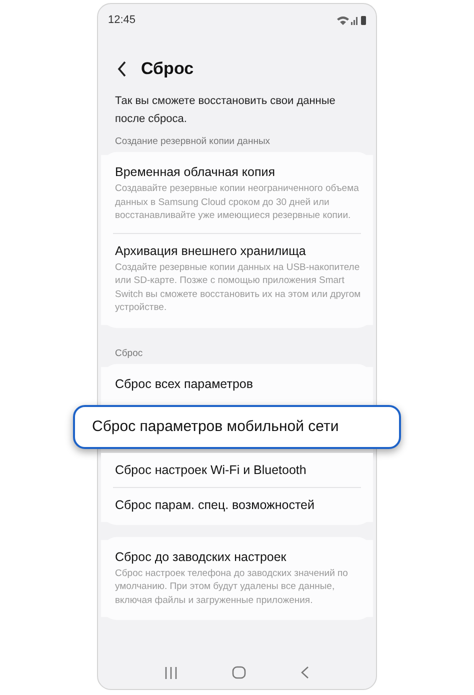 Image resolution: width=474 pixels, height=695 pixels. What do you see at coordinates (129, 353) in the screenshot?
I see `section-label: Сброс` at bounding box center [129, 353].